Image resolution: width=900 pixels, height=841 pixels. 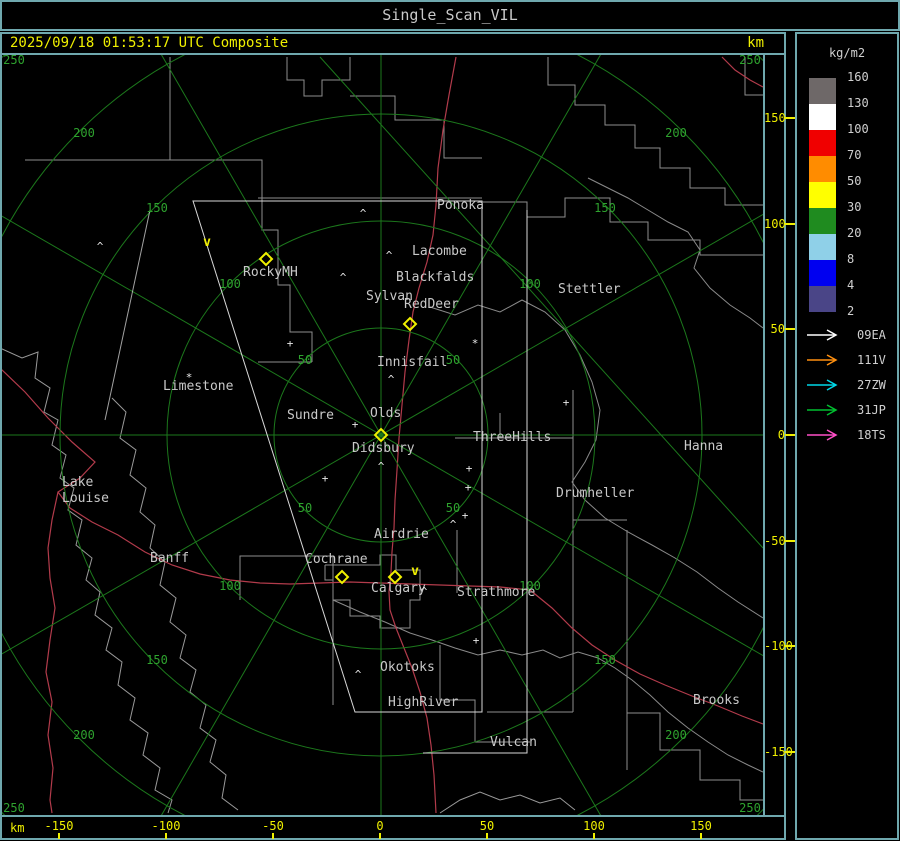 What do you see at coordinates (435, 277) in the screenshot?
I see `city-label: Blackfalds` at bounding box center [435, 277].